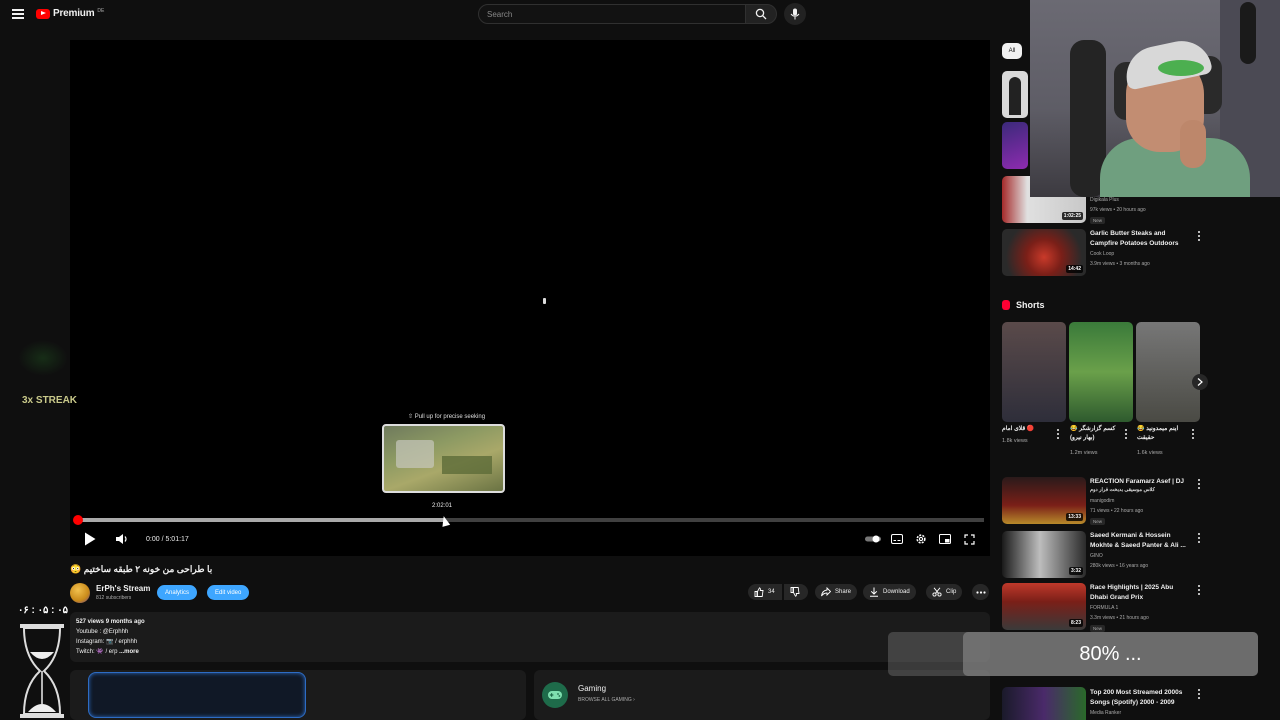 Image resolution: width=1280 pixels, height=720 pixels. Describe the element at coordinates (1015, 441) in the screenshot. I see `short-views: 1.8k views` at that location.